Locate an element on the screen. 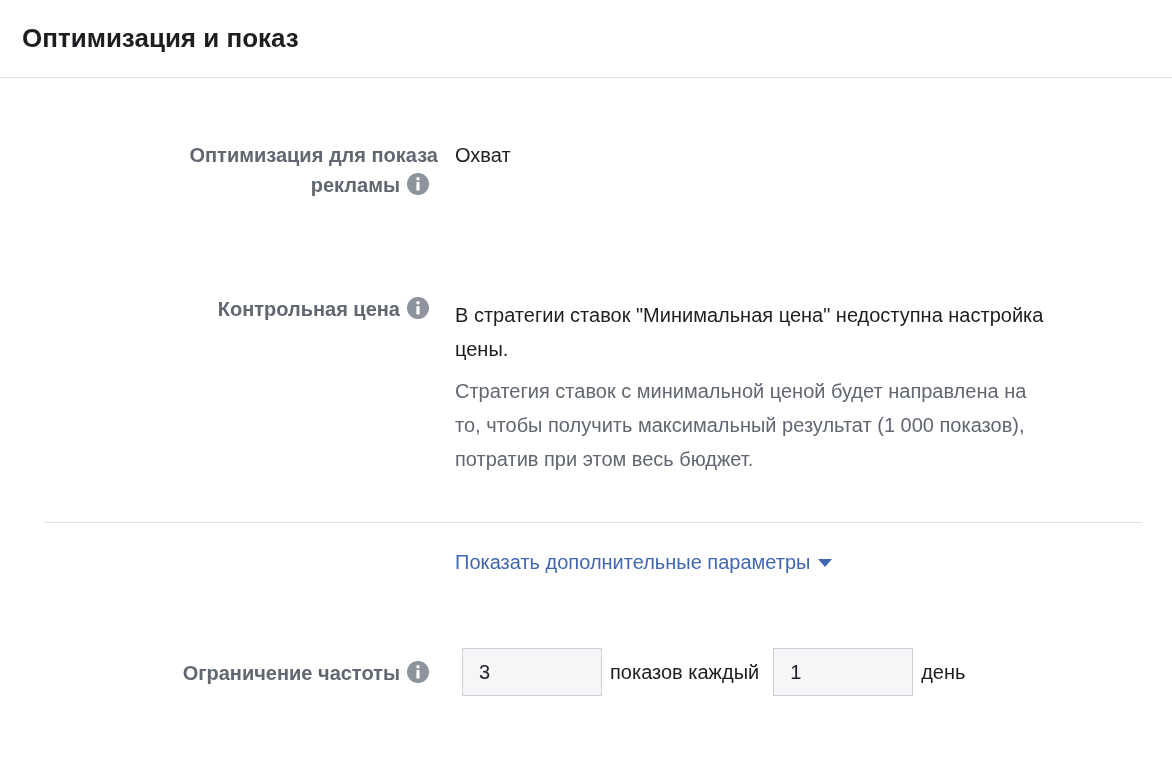 This screenshot has width=1172, height=778. field-label: Оптимизация для показа рекламы is located at coordinates (313, 170).